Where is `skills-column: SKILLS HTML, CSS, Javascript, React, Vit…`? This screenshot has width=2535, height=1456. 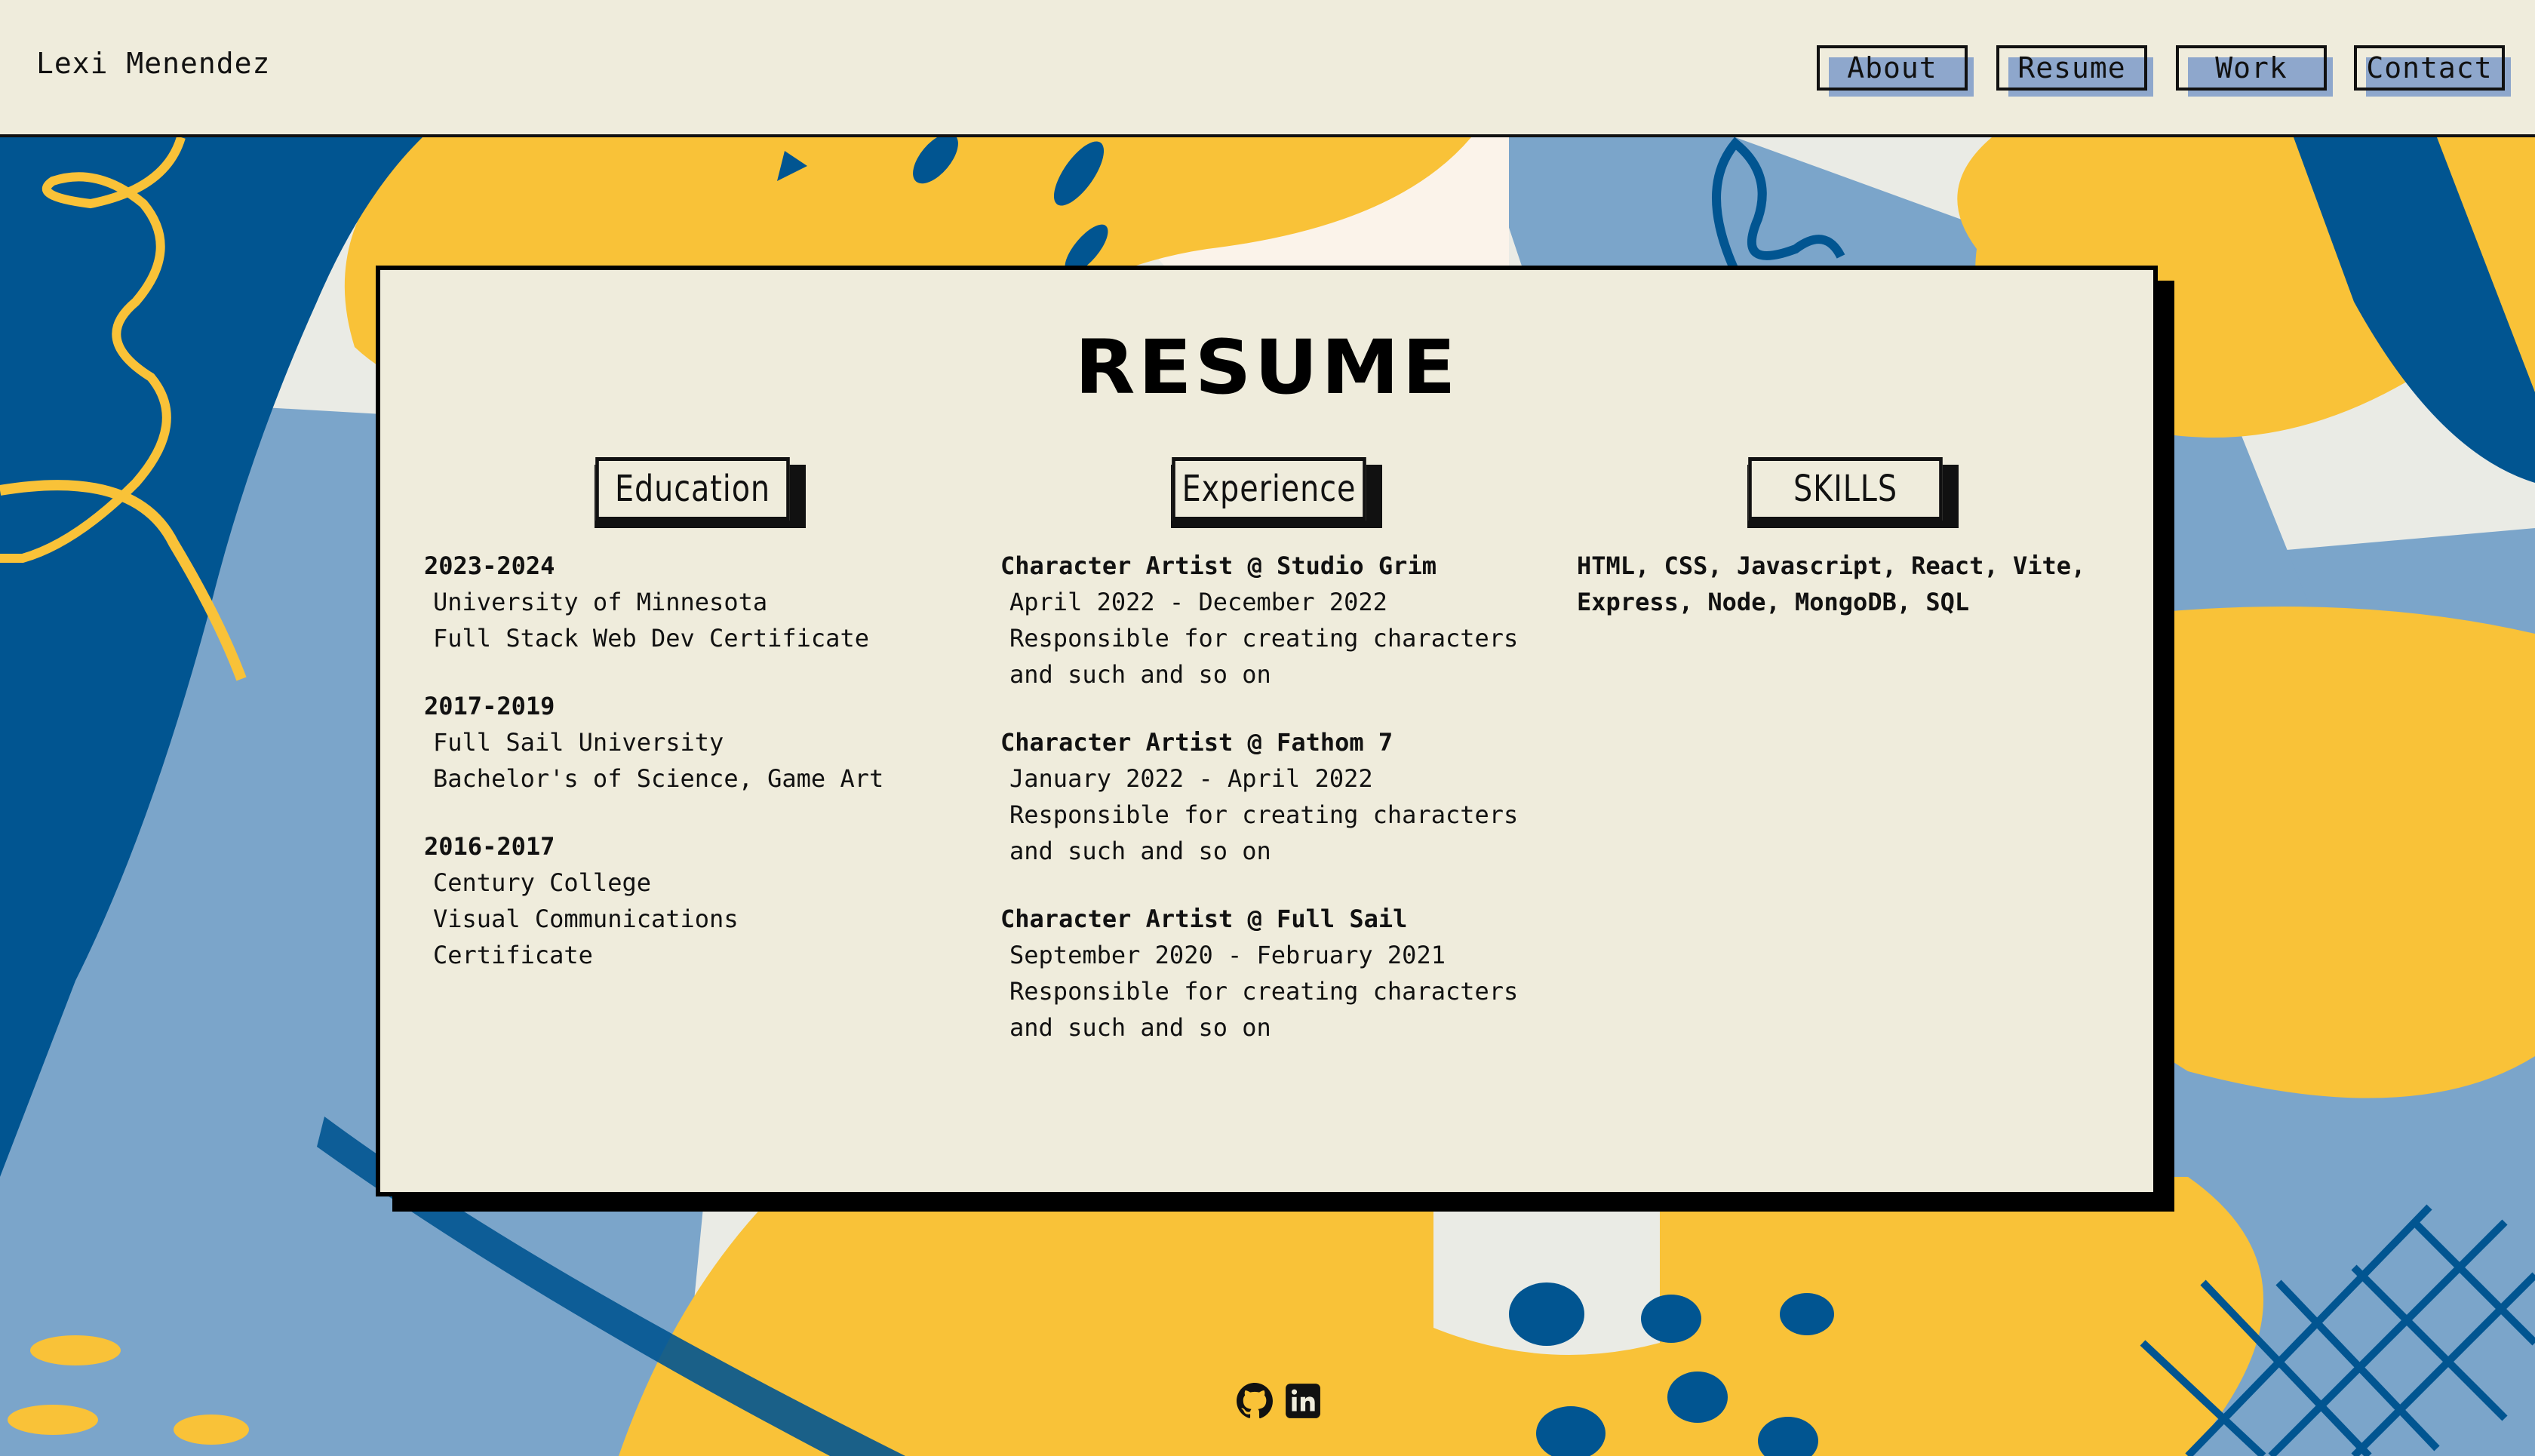
skills-column: SKILLS HTML, CSS, Javascript, React, Vit… is located at coordinates (1835, 538).